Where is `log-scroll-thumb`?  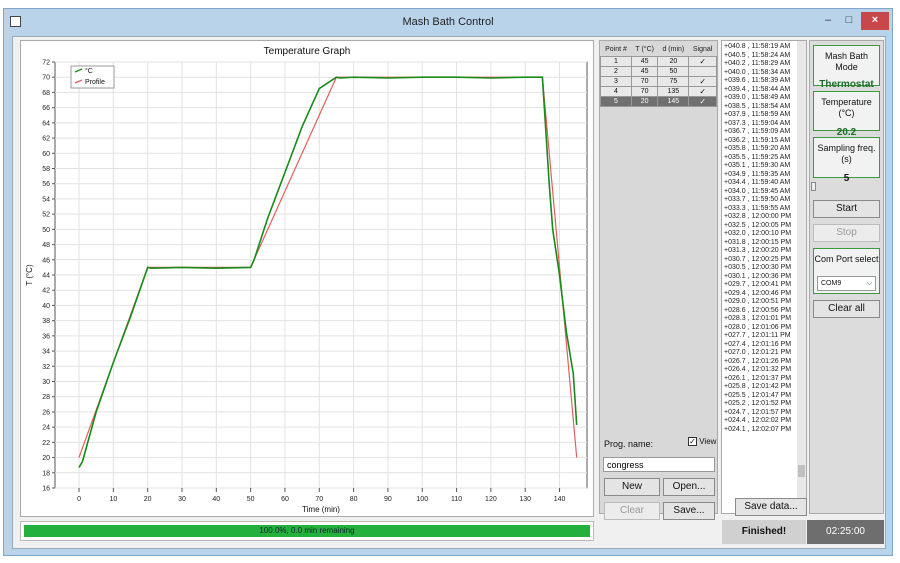
log-scroll-thumb is located at coordinates (801, 471).